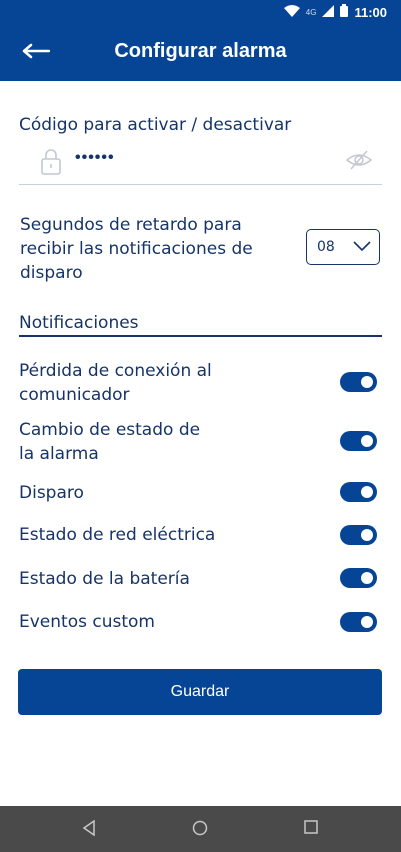  I want to click on system-nav-bar, so click(200, 829).